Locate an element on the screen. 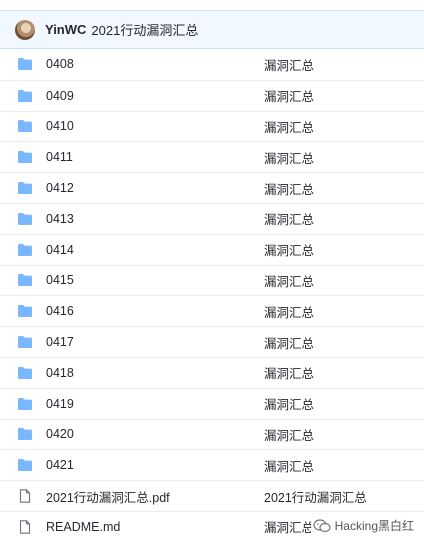 This screenshot has width=424, height=544. watermark-text: Hacking黑白红 is located at coordinates (374, 526).